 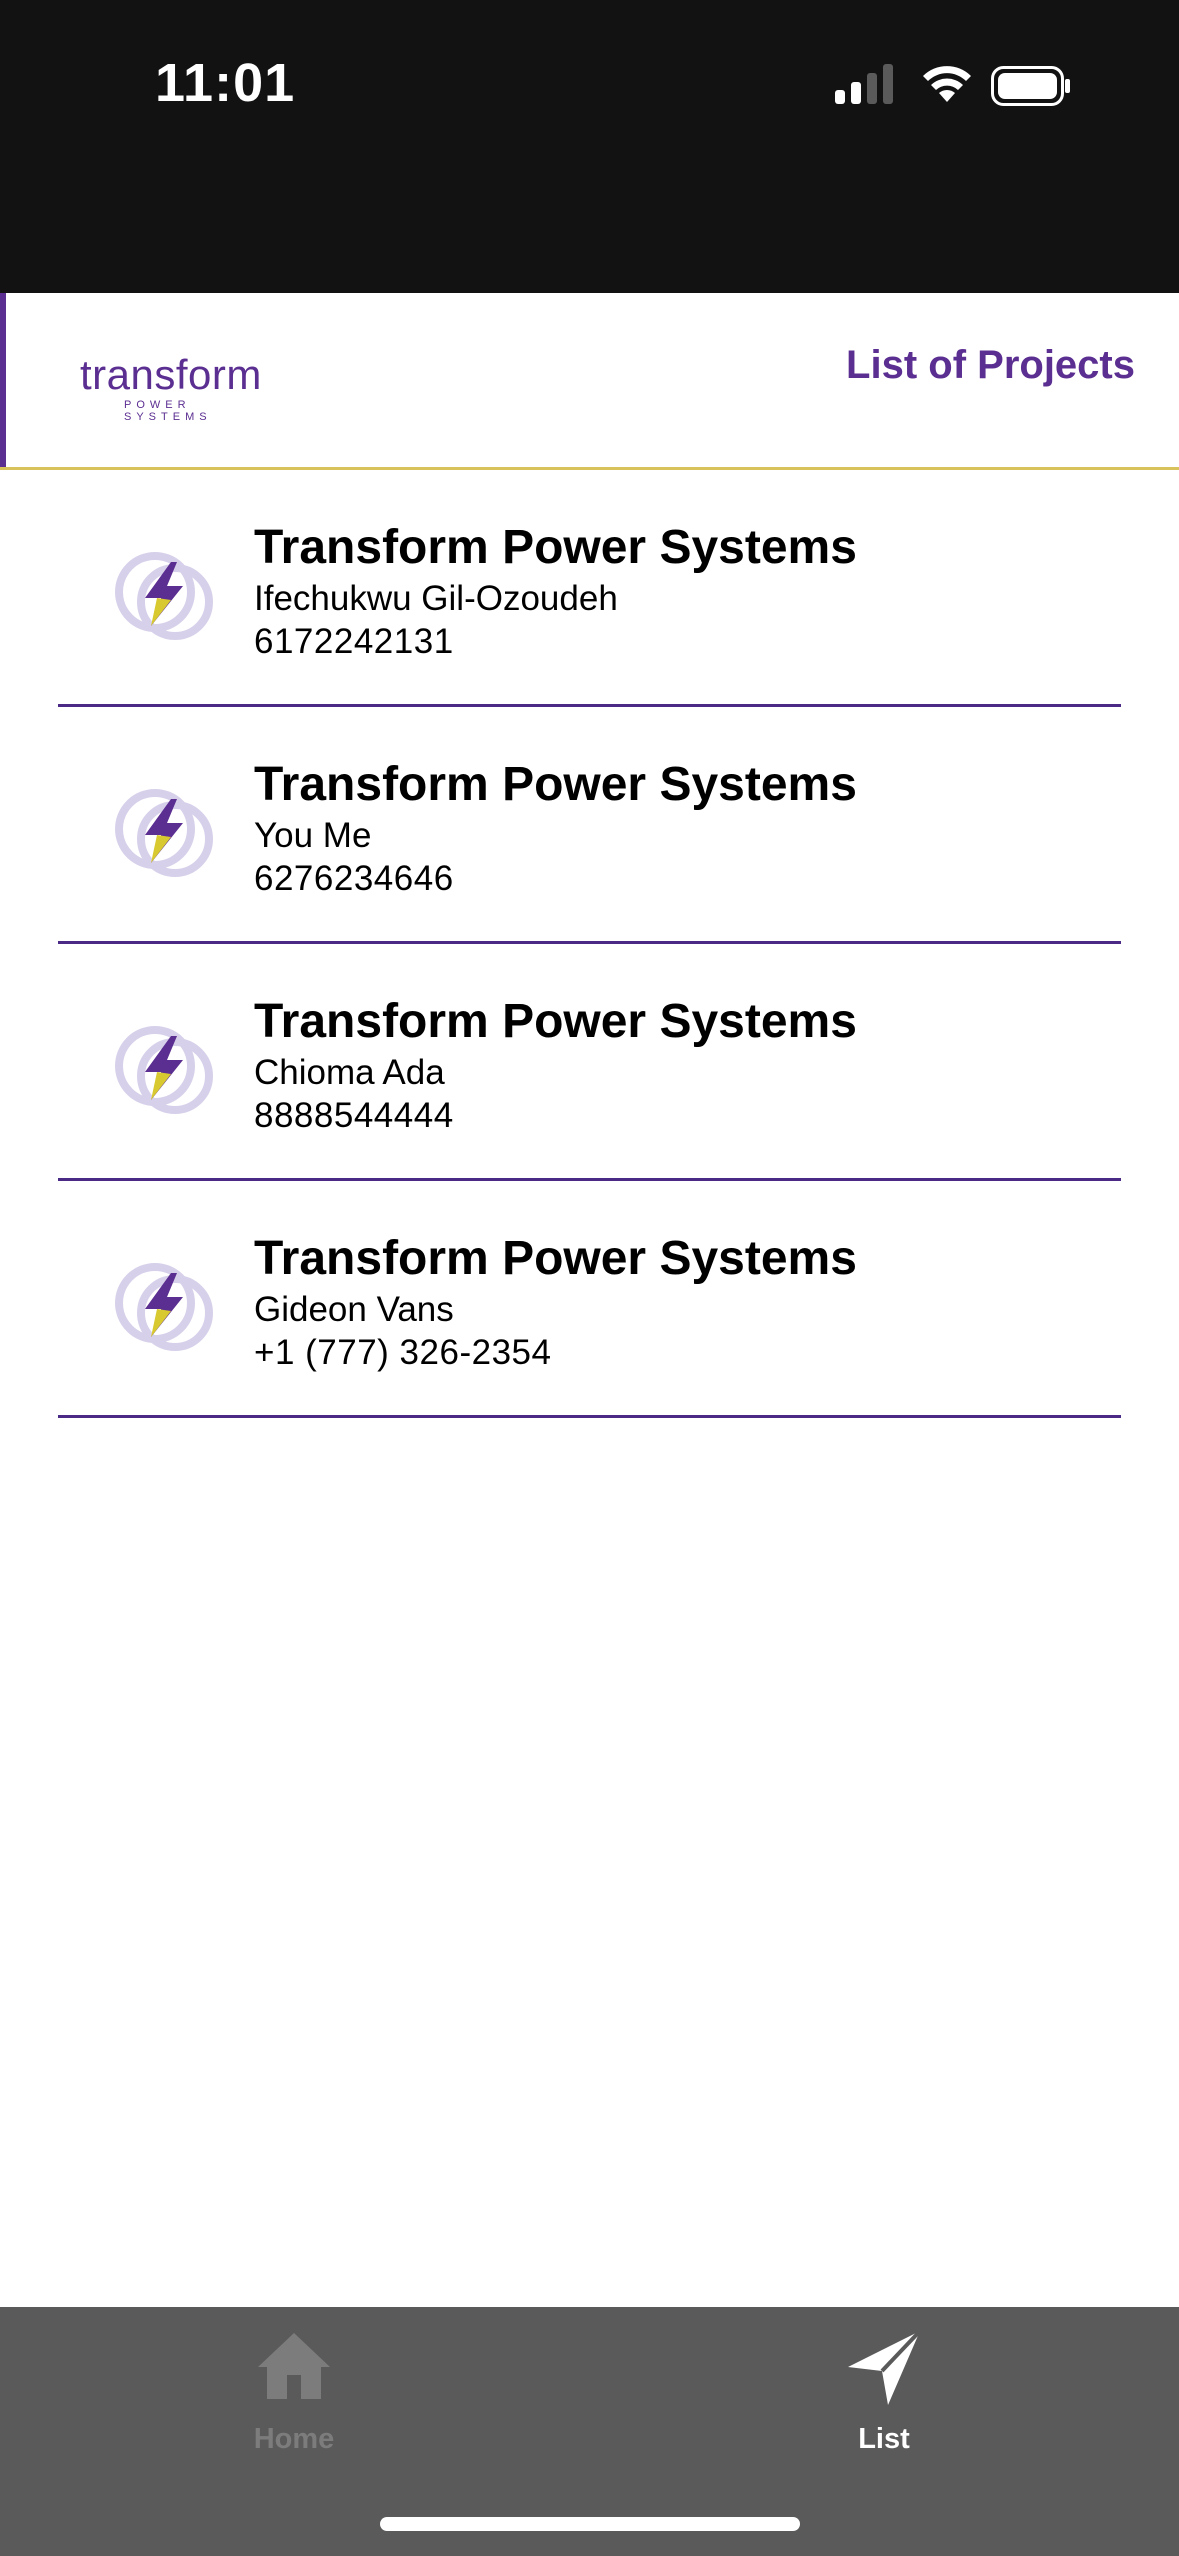 What do you see at coordinates (1030, 86) in the screenshot?
I see `battery-icon` at bounding box center [1030, 86].